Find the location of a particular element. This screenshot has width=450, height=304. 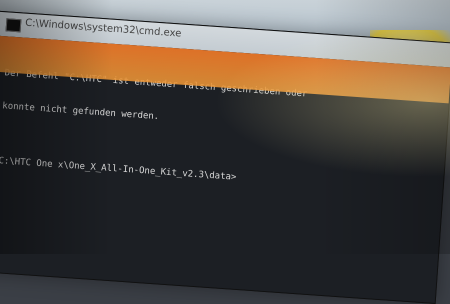

console-line: konnte nicht gefunden werden. is located at coordinates (80, 112).